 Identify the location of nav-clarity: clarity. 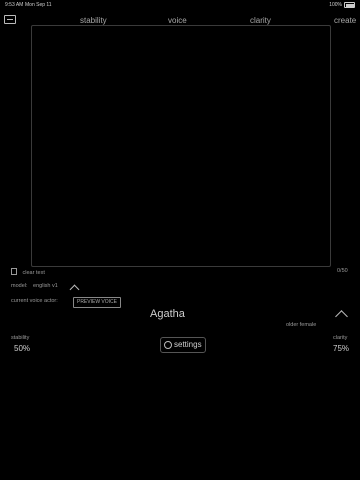
(260, 20).